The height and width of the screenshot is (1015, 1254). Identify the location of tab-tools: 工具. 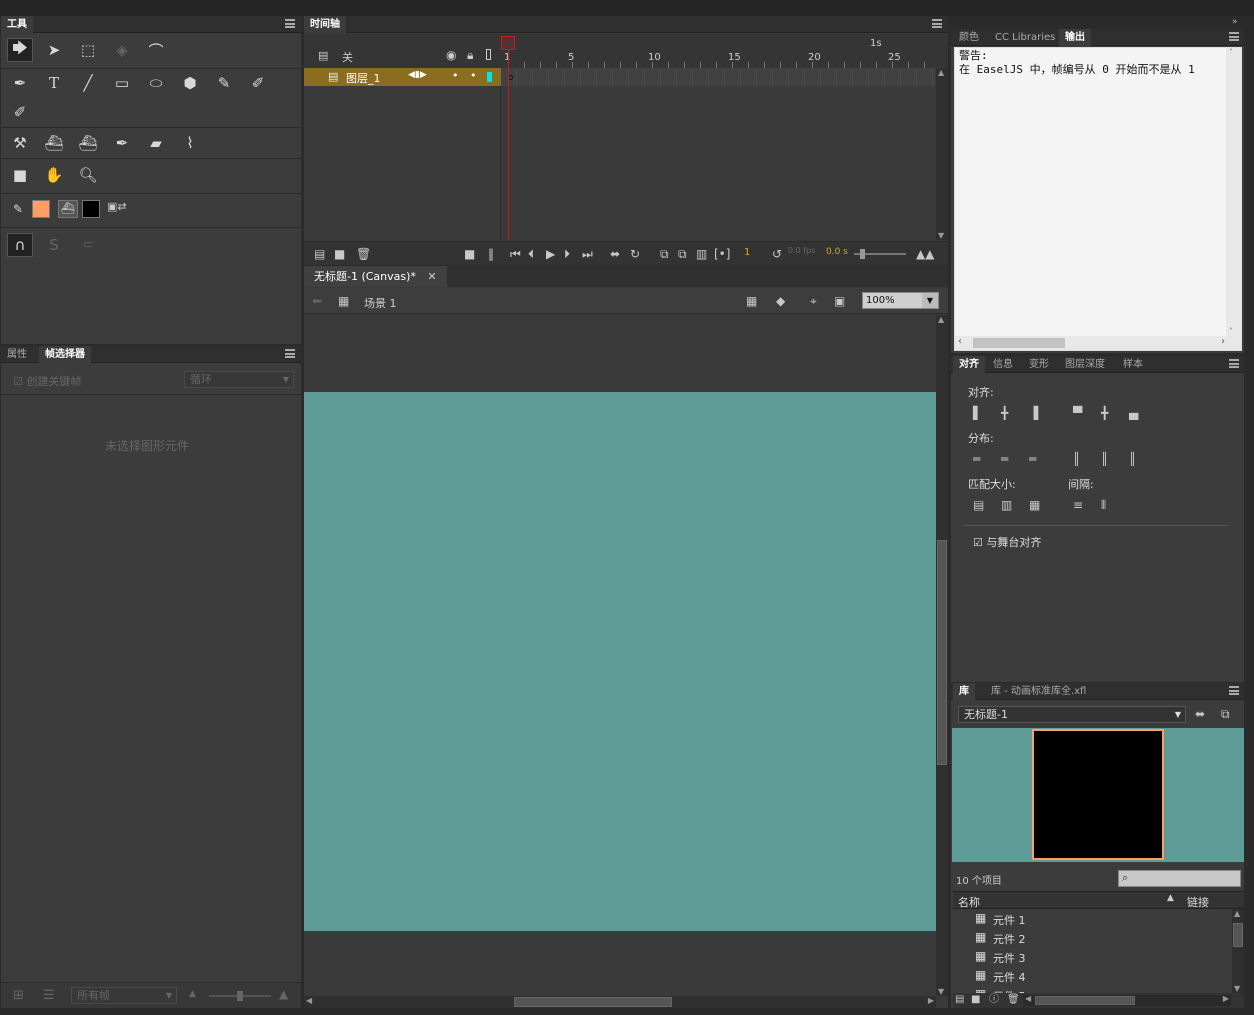
(17, 24).